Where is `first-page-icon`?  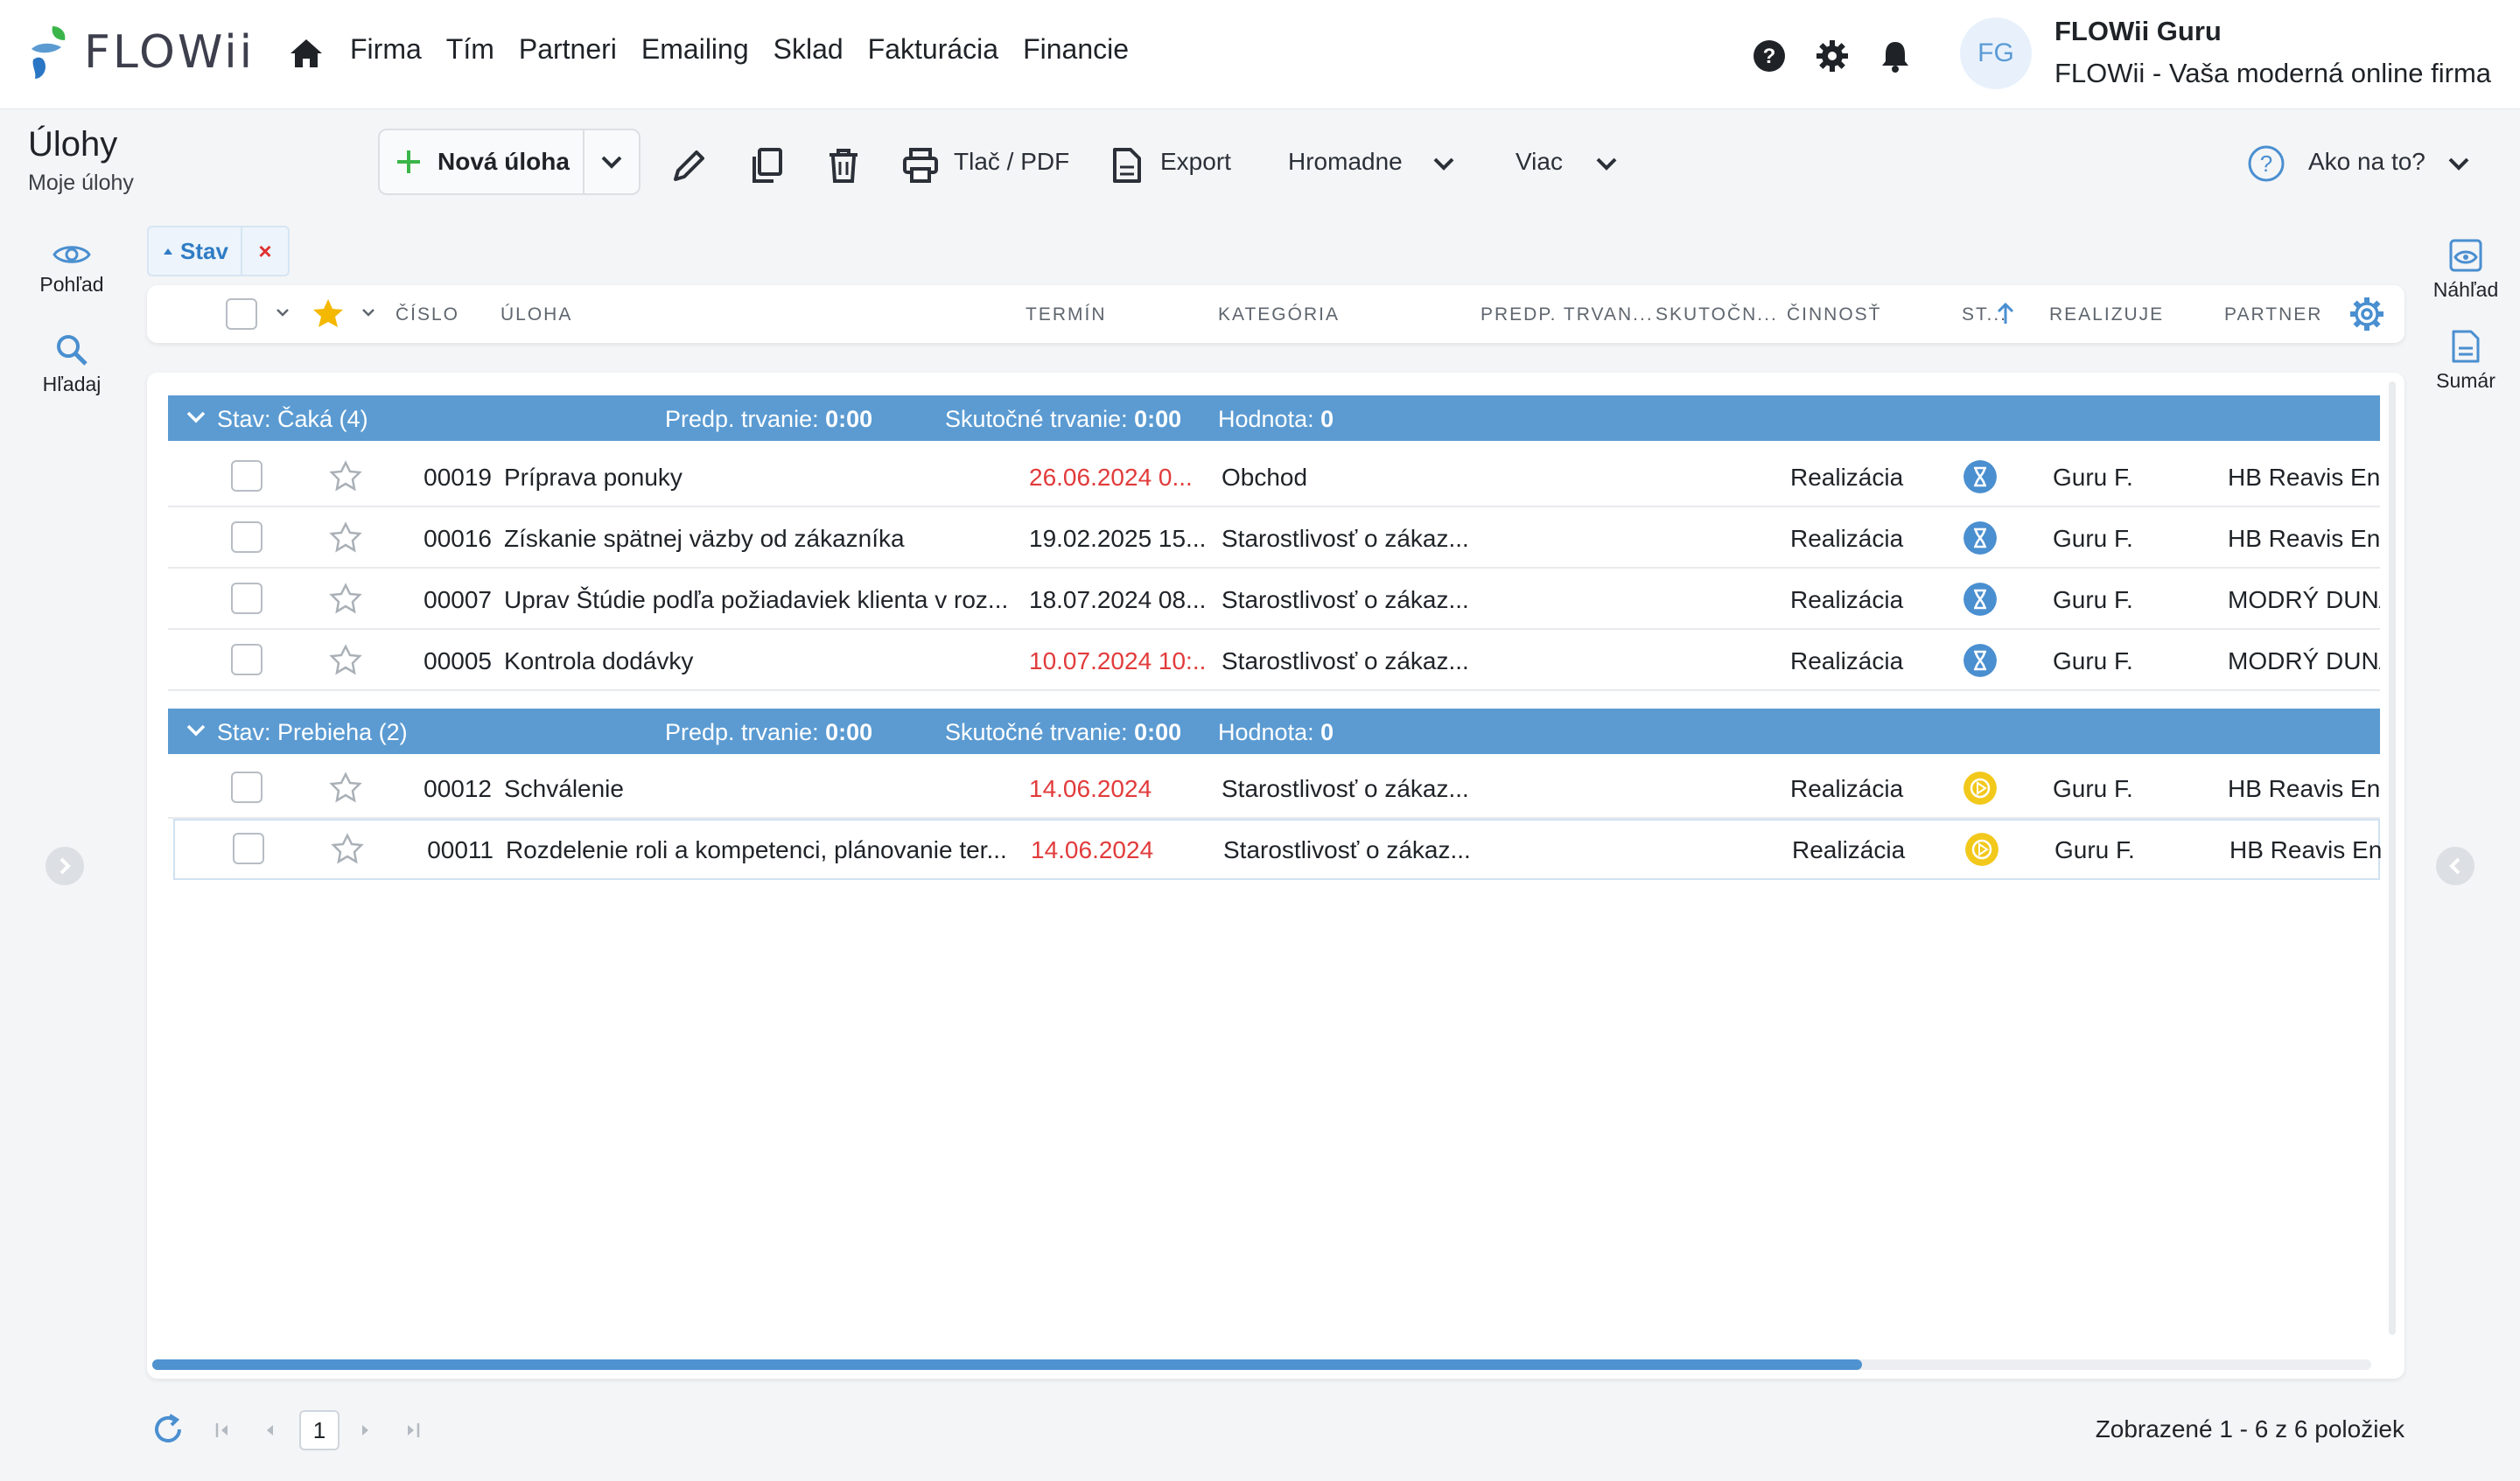 first-page-icon is located at coordinates (223, 1430).